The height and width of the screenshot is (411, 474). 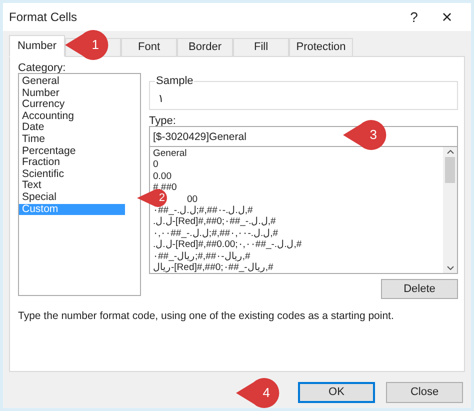 I want to click on format-code-item: ل.ل.-٠##,#;ل.ل.-_##٠,#, so click(x=203, y=210).